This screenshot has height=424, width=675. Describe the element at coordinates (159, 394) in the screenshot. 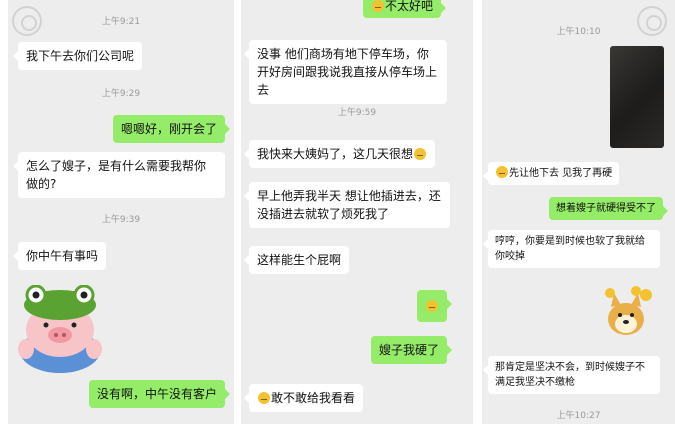

I see `message-sent: 没有啊，中午没有客户` at that location.